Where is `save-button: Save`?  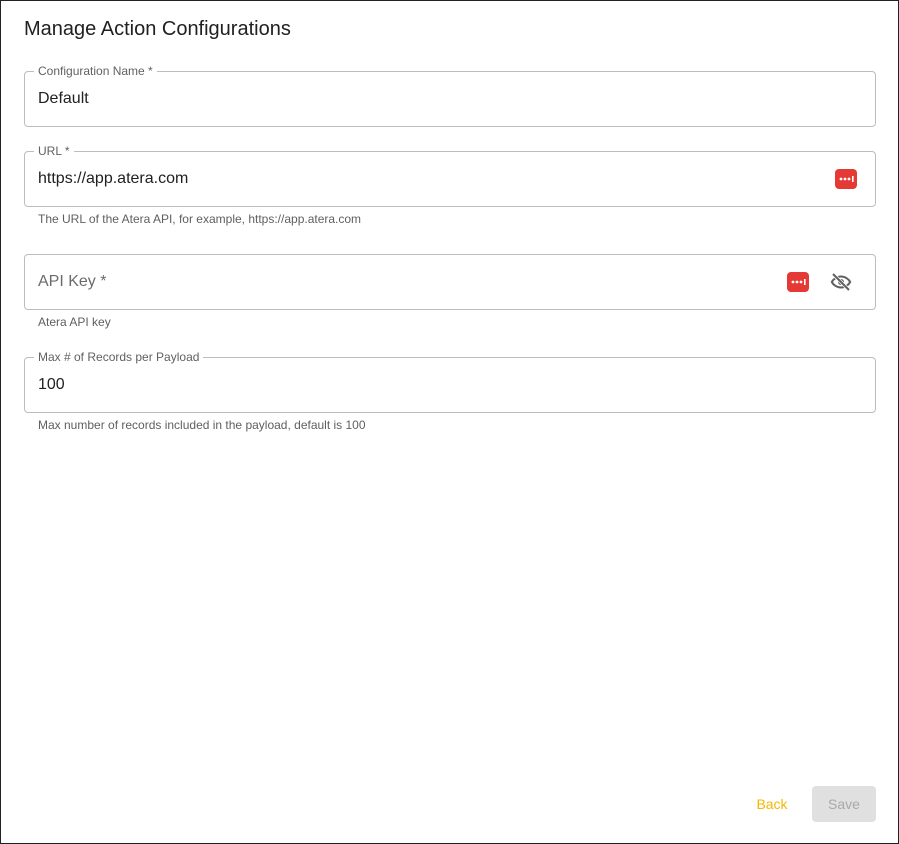 save-button: Save is located at coordinates (844, 804).